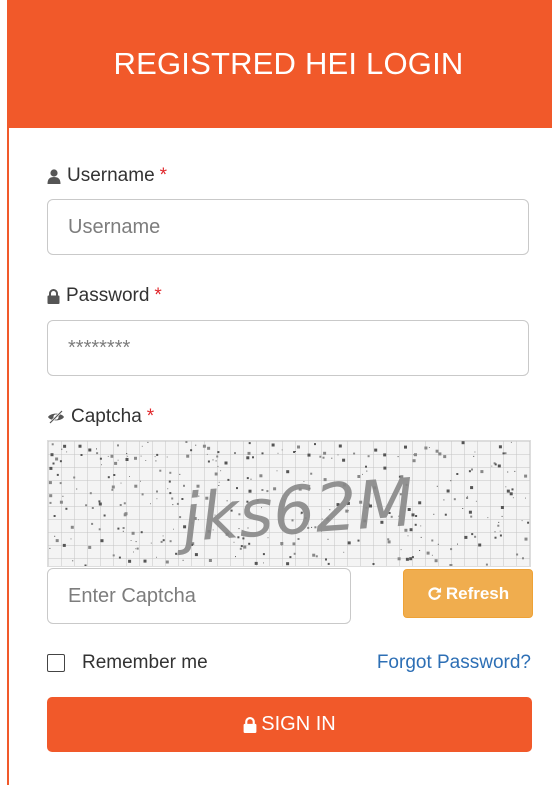  I want to click on captcha-label: Captcha, so click(106, 416).